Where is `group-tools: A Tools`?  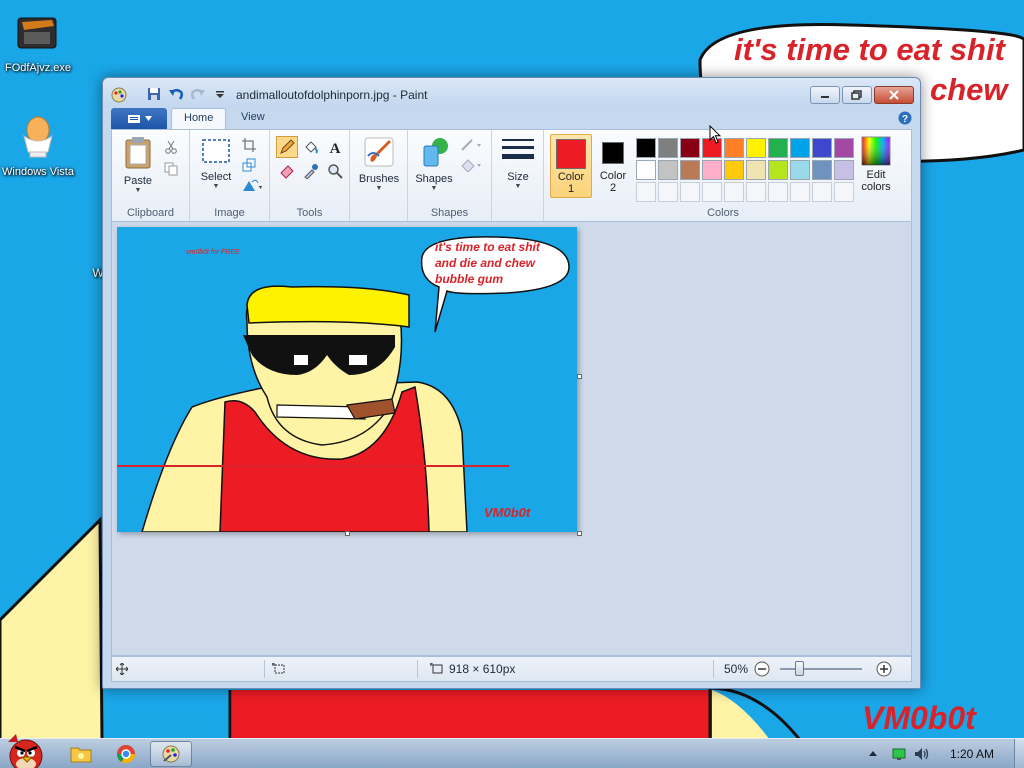
group-tools: A Tools is located at coordinates (310, 175).